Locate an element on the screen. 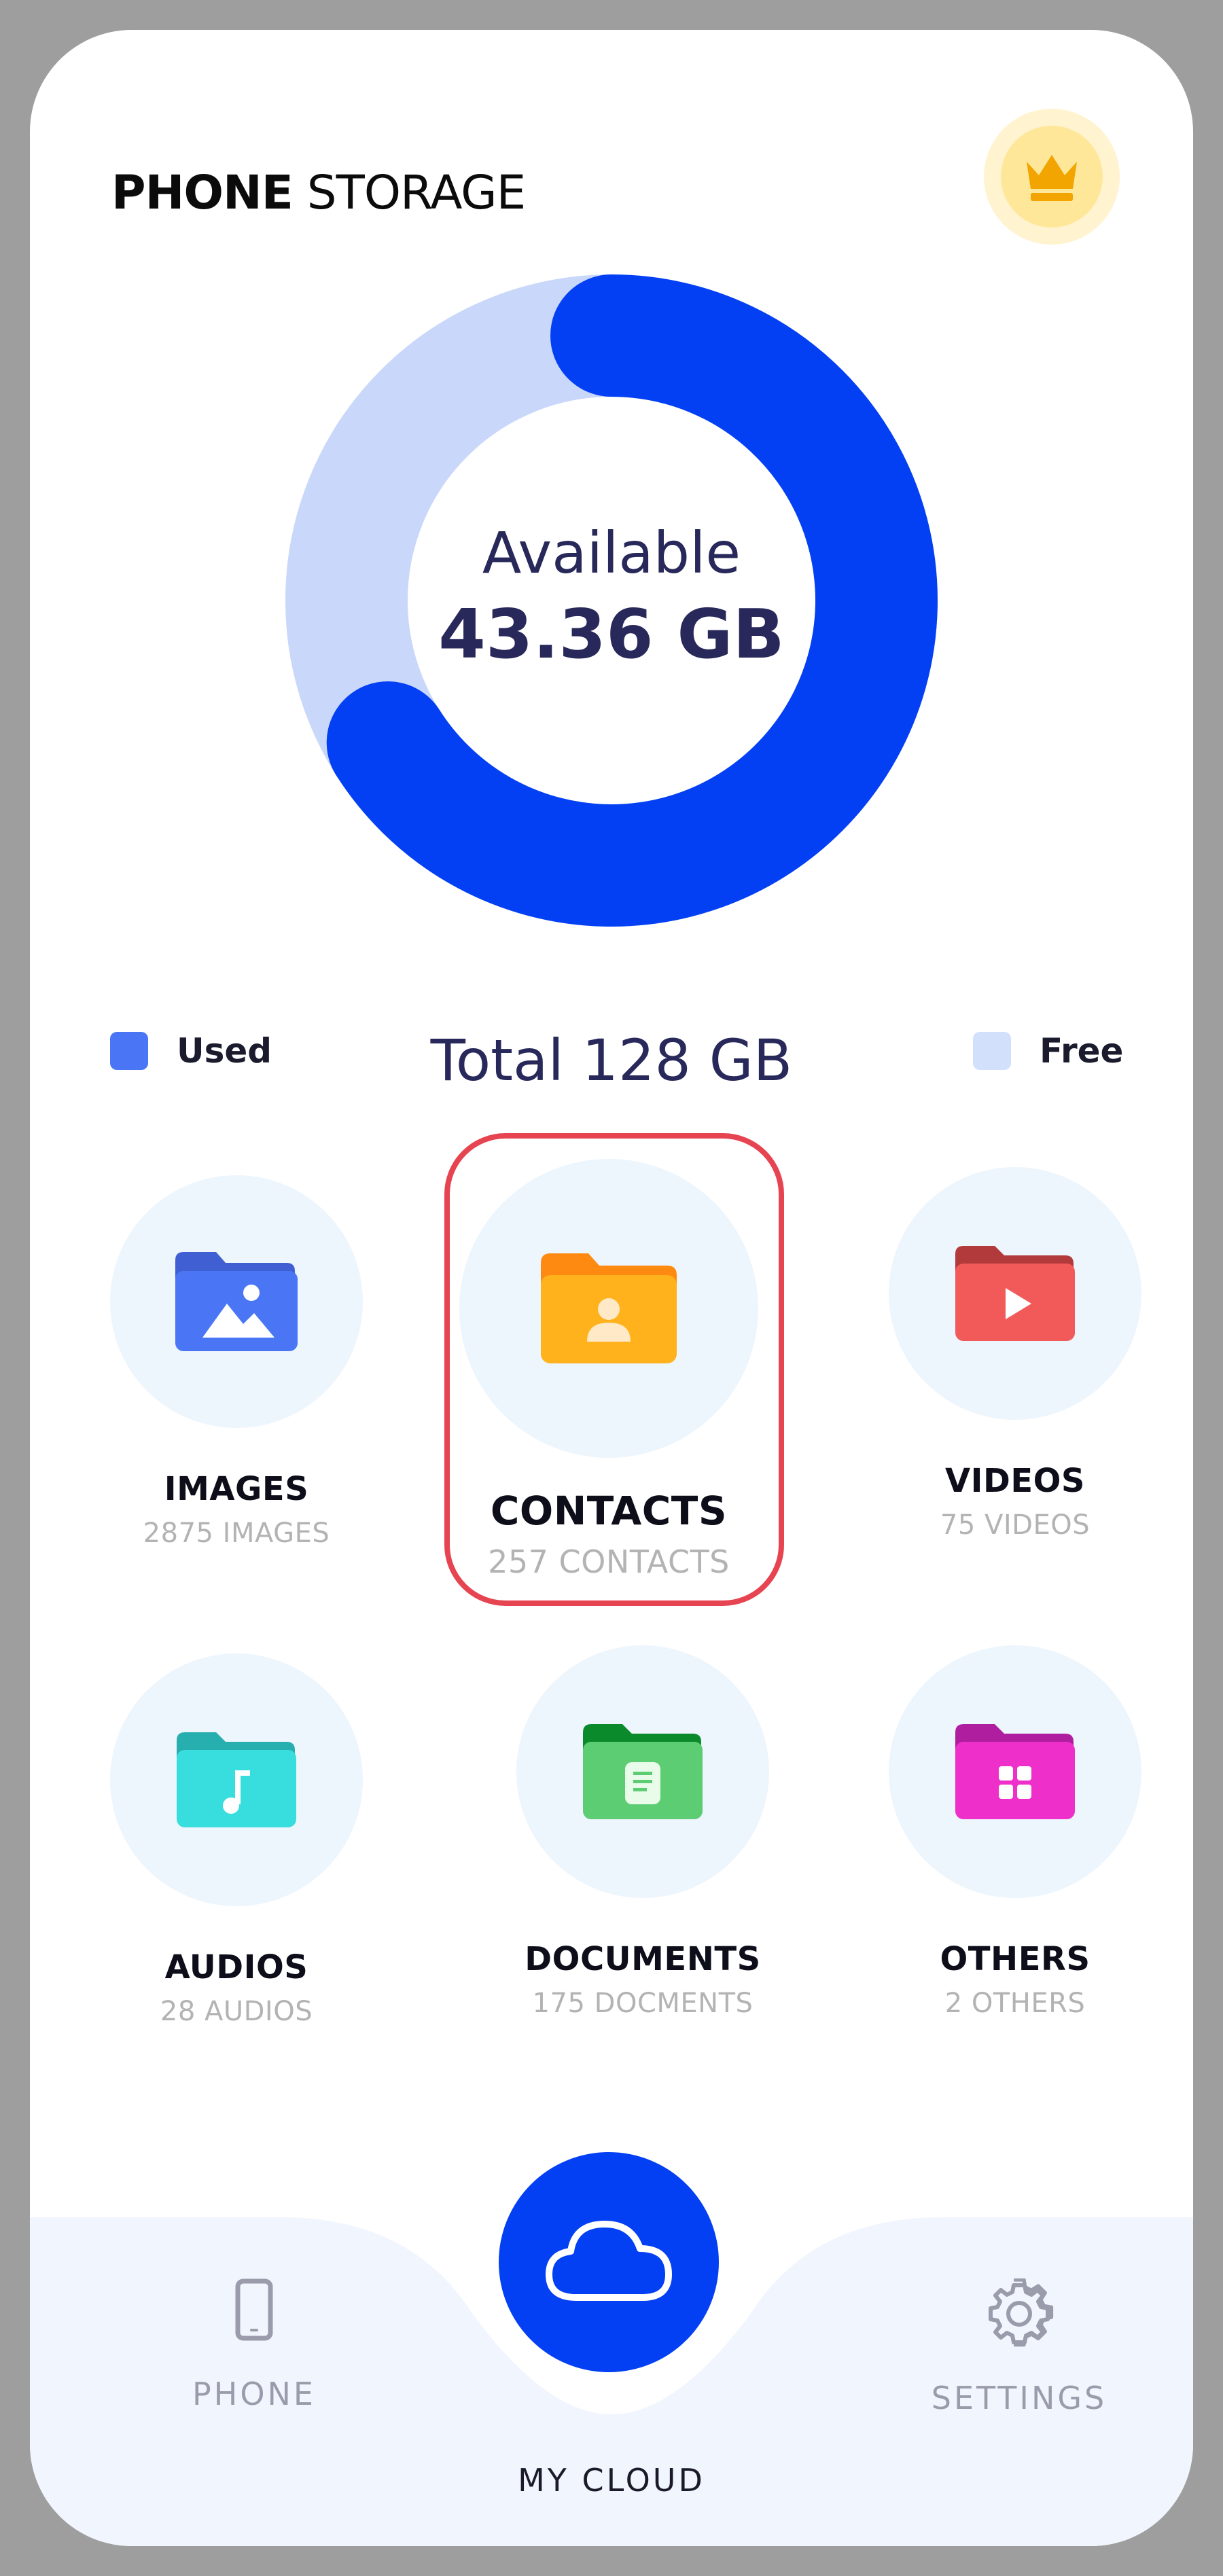 The image size is (1223, 2576). video-folder-icon is located at coordinates (1015, 1293).